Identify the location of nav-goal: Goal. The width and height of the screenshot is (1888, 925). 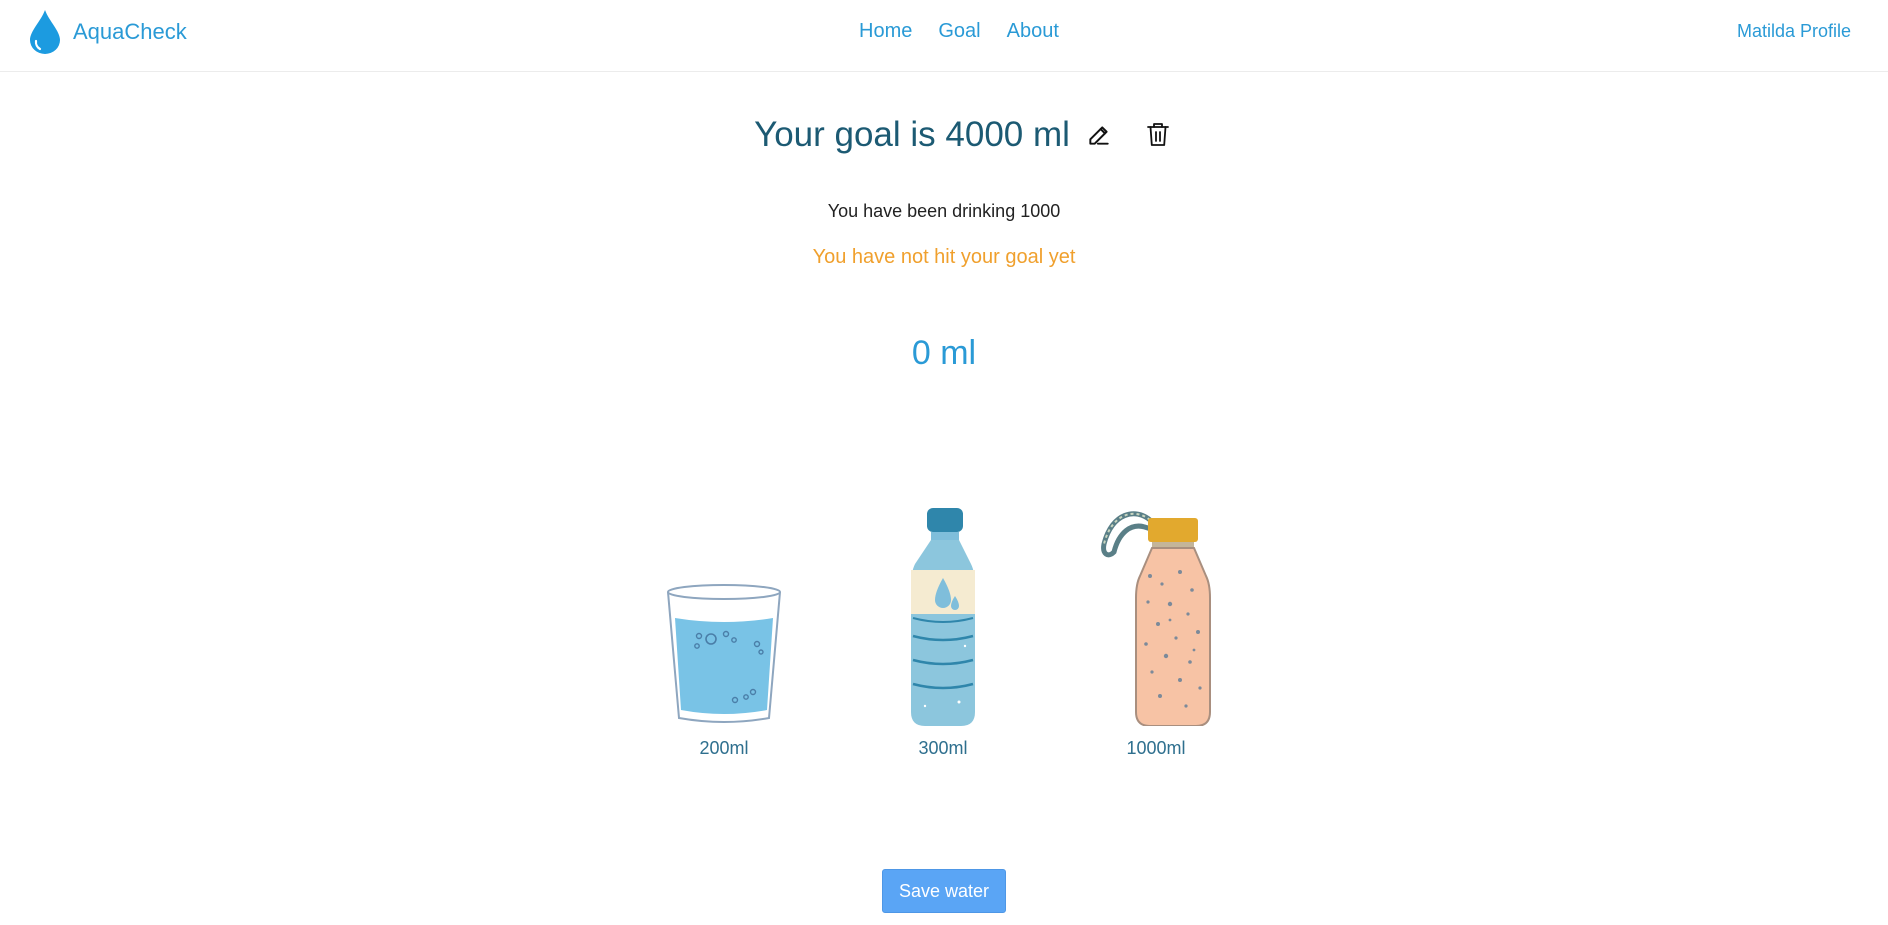
(959, 31).